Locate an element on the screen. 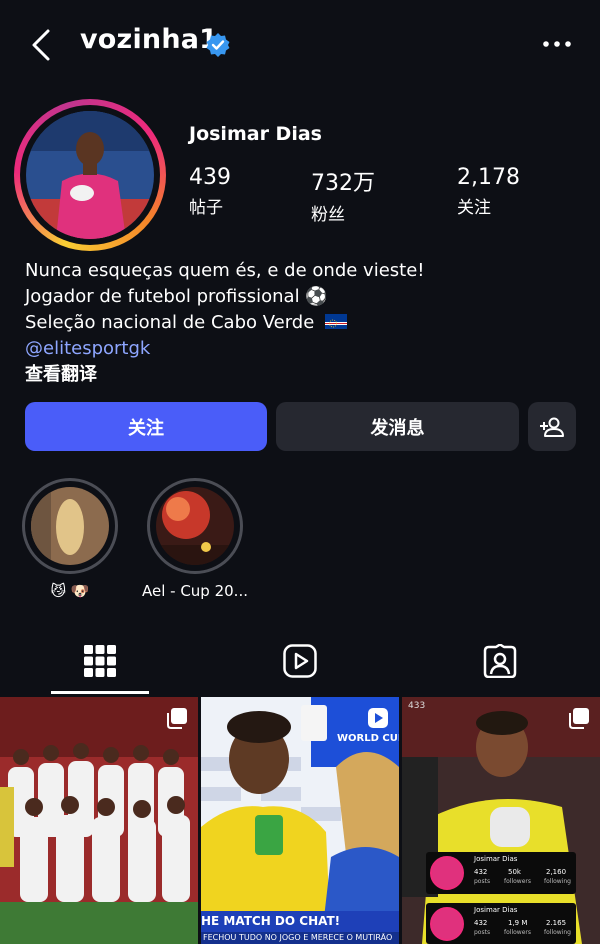 The height and width of the screenshot is (944, 600). avatar is located at coordinates (90, 175).